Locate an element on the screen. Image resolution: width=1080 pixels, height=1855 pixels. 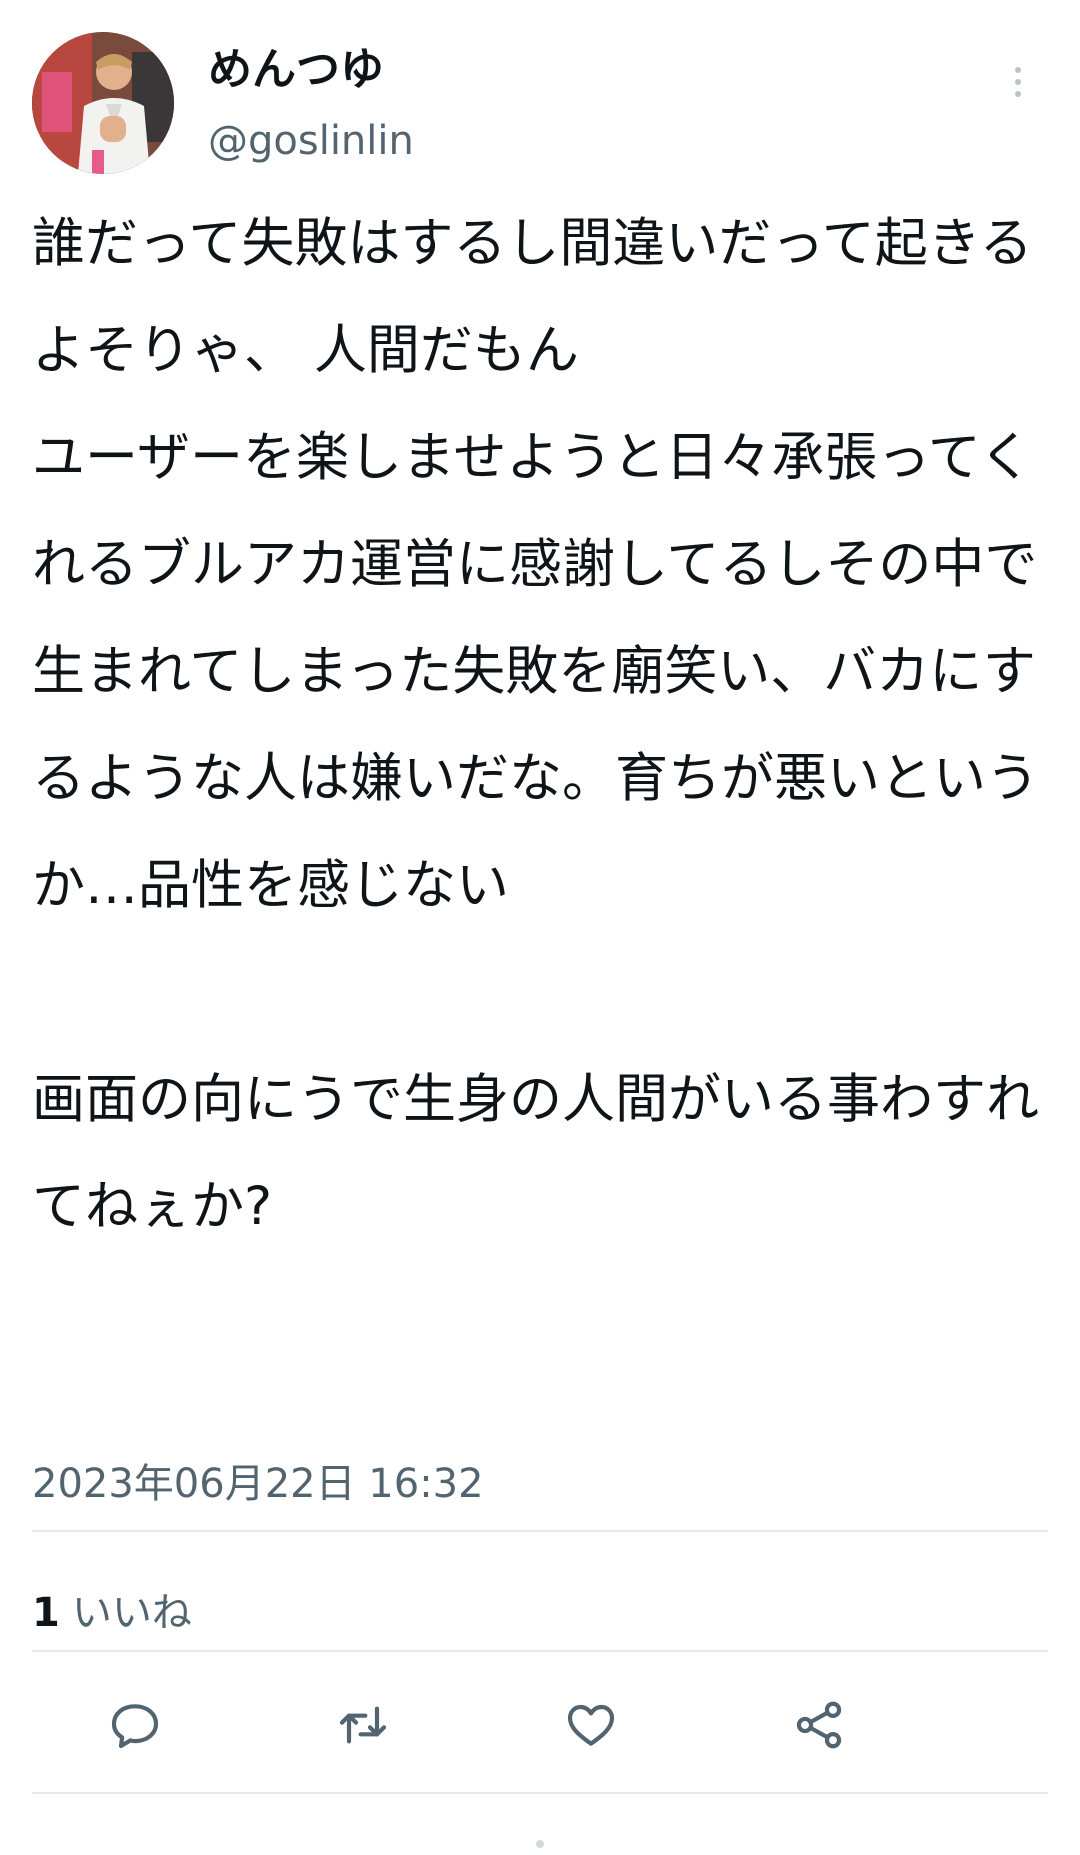
likes-label: いいね is located at coordinates (131, 1613).